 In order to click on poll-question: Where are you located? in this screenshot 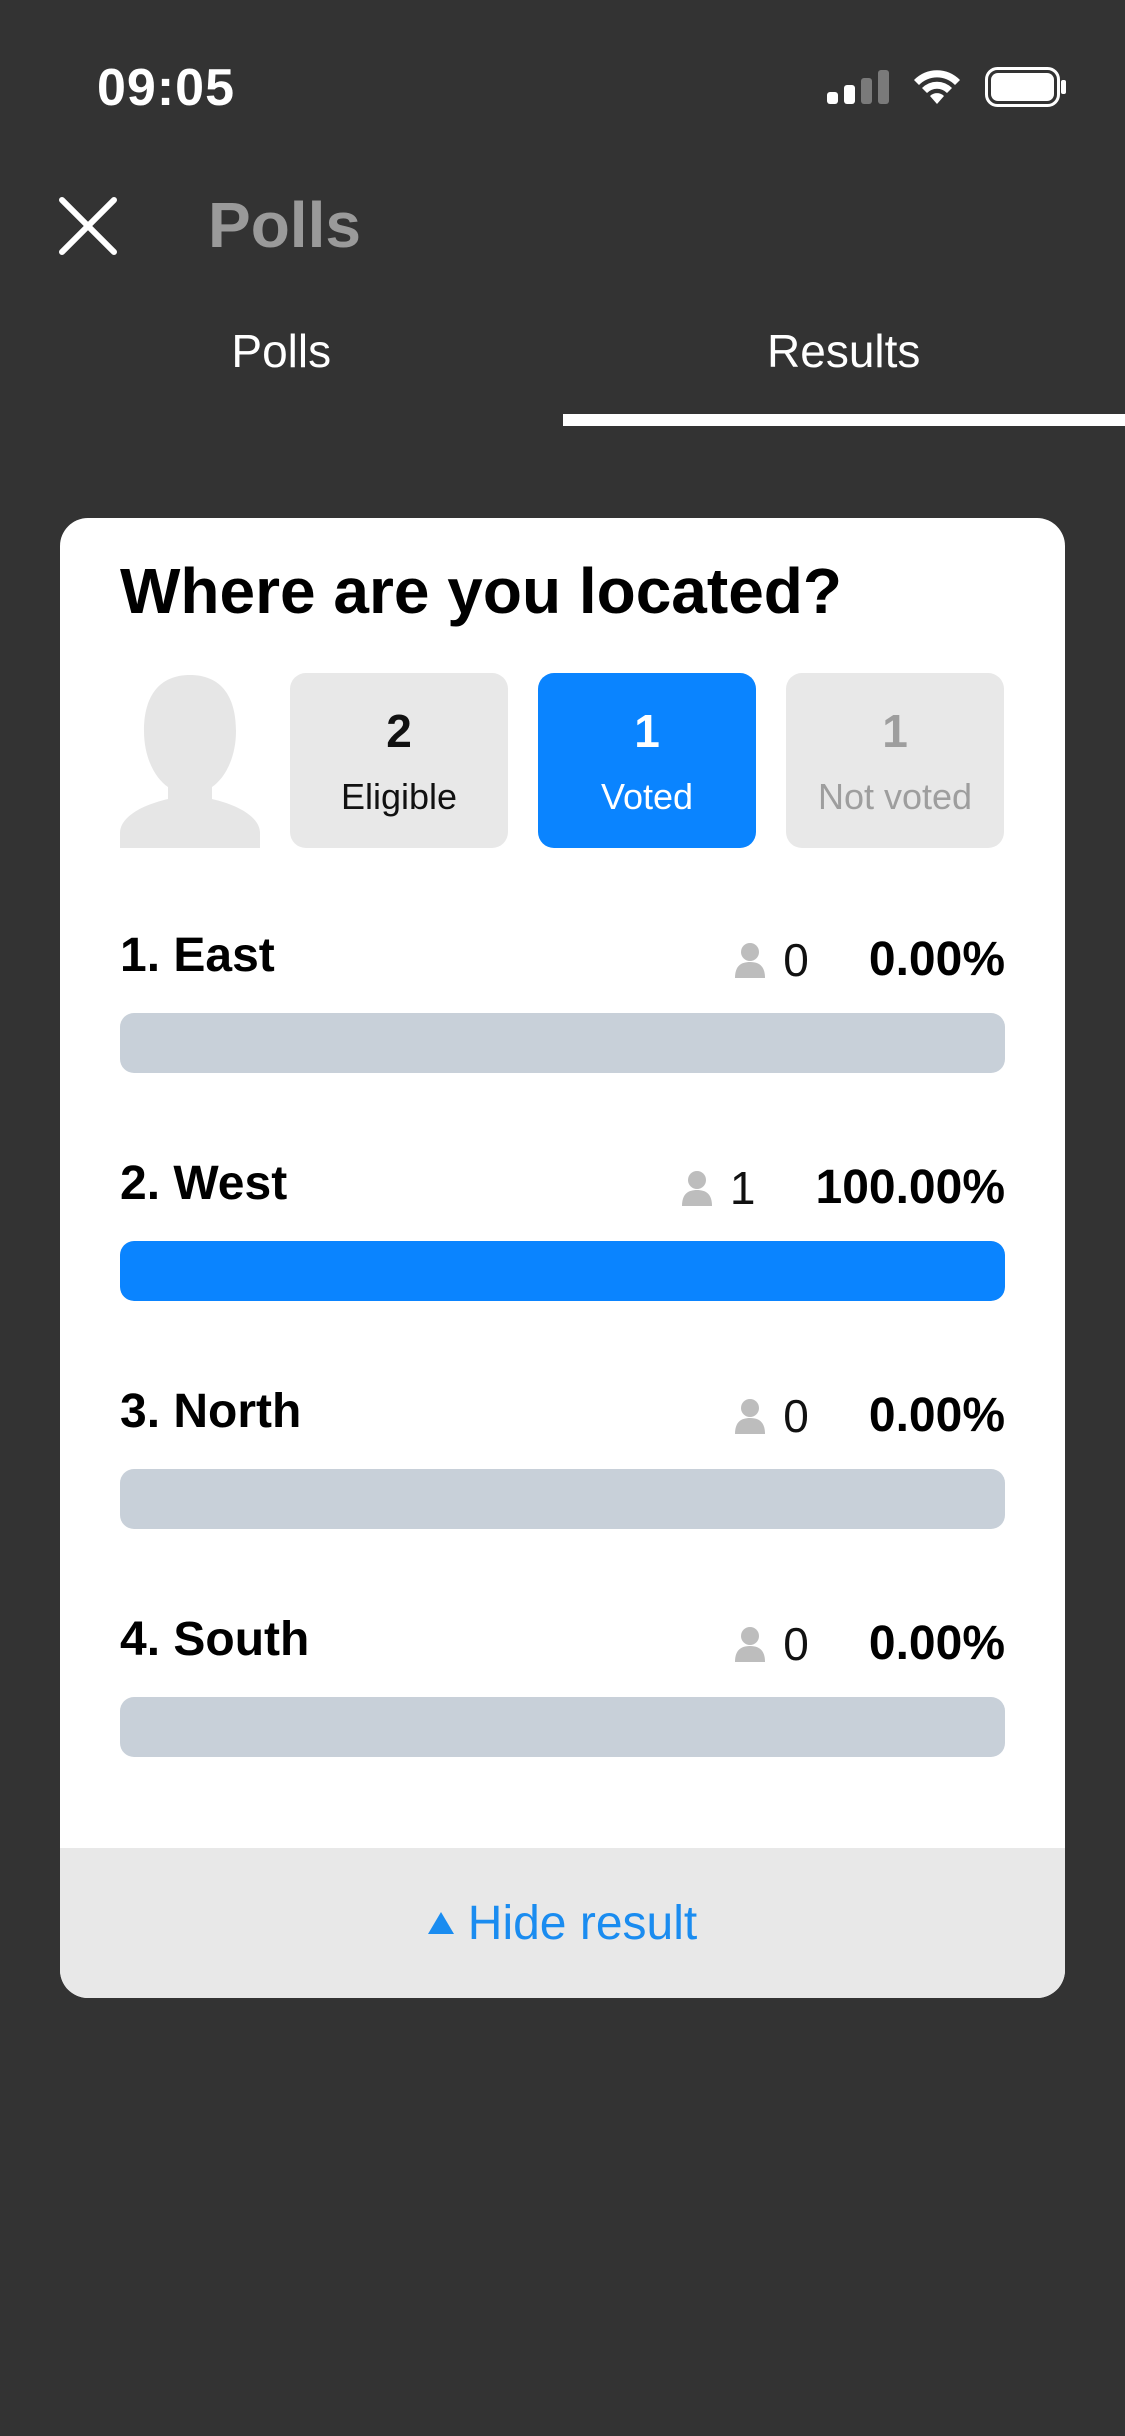, I will do `click(481, 591)`.